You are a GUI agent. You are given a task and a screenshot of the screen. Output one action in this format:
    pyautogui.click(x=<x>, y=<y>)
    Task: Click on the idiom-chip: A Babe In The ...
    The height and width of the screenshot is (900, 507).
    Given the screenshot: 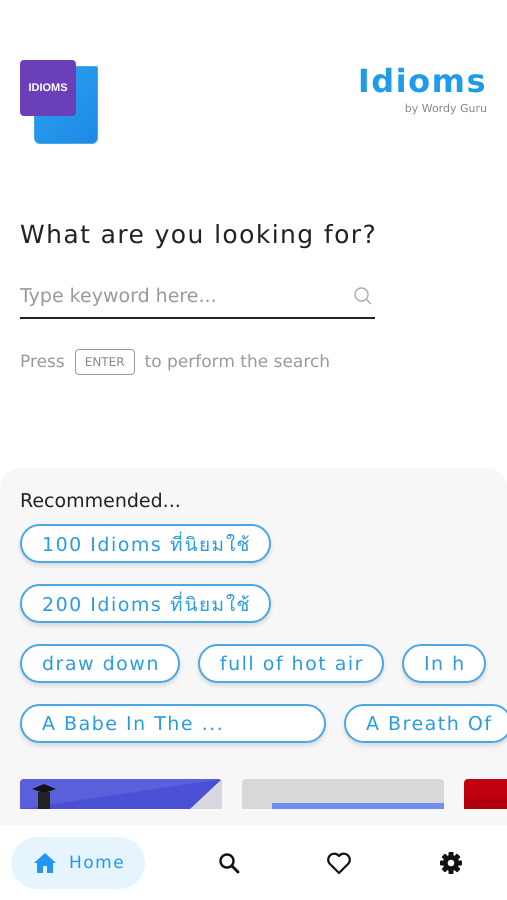 What is the action you would take?
    pyautogui.click(x=173, y=723)
    